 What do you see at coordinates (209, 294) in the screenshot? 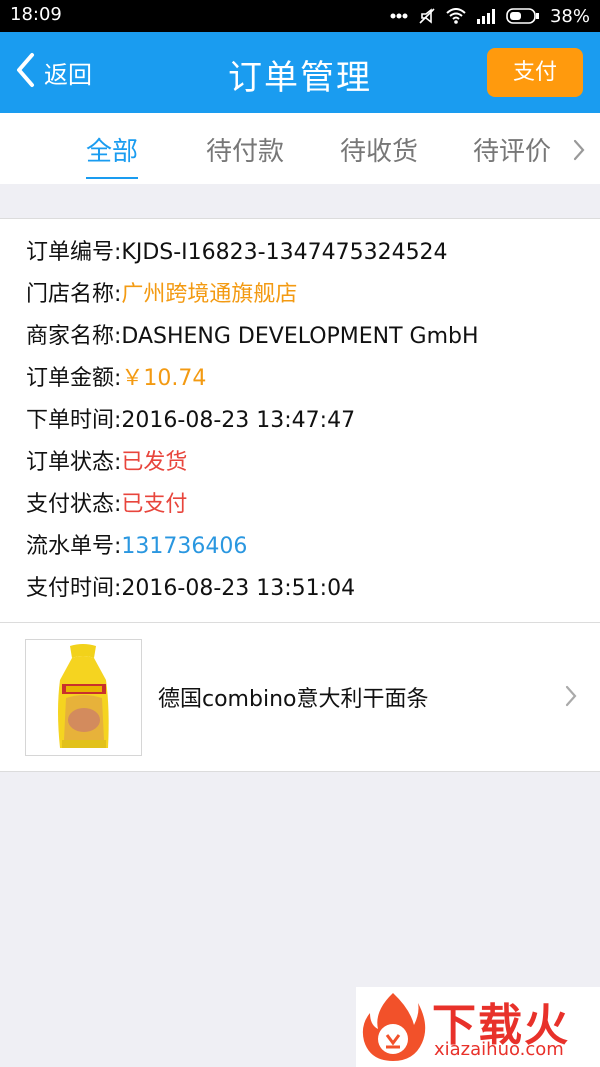
I see `store-value: 广州跨境通旗舰店` at bounding box center [209, 294].